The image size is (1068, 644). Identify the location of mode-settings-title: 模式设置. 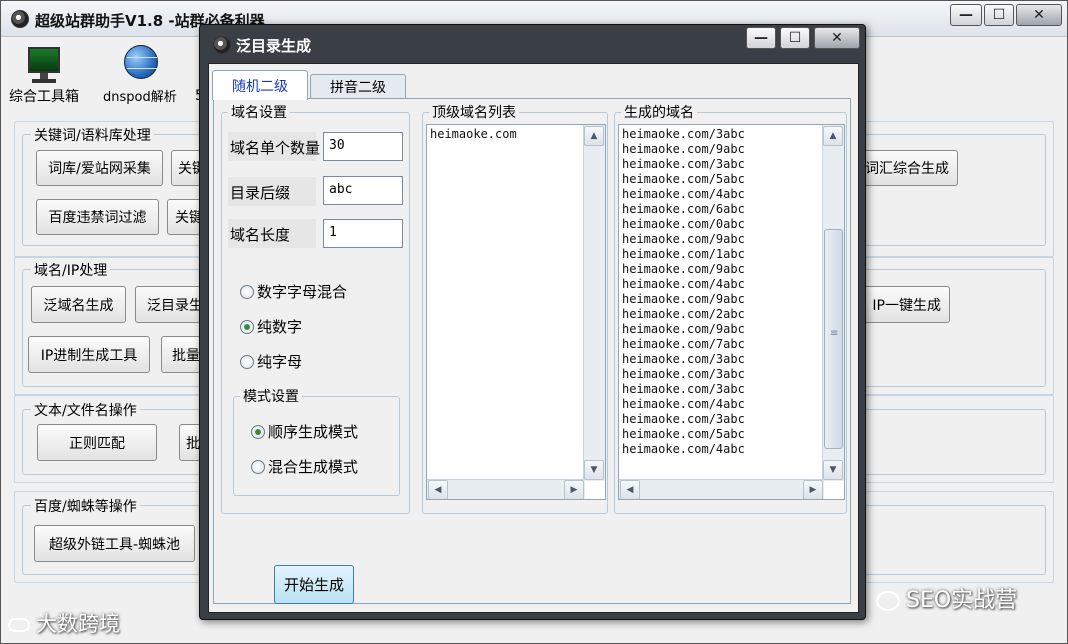
(271, 396).